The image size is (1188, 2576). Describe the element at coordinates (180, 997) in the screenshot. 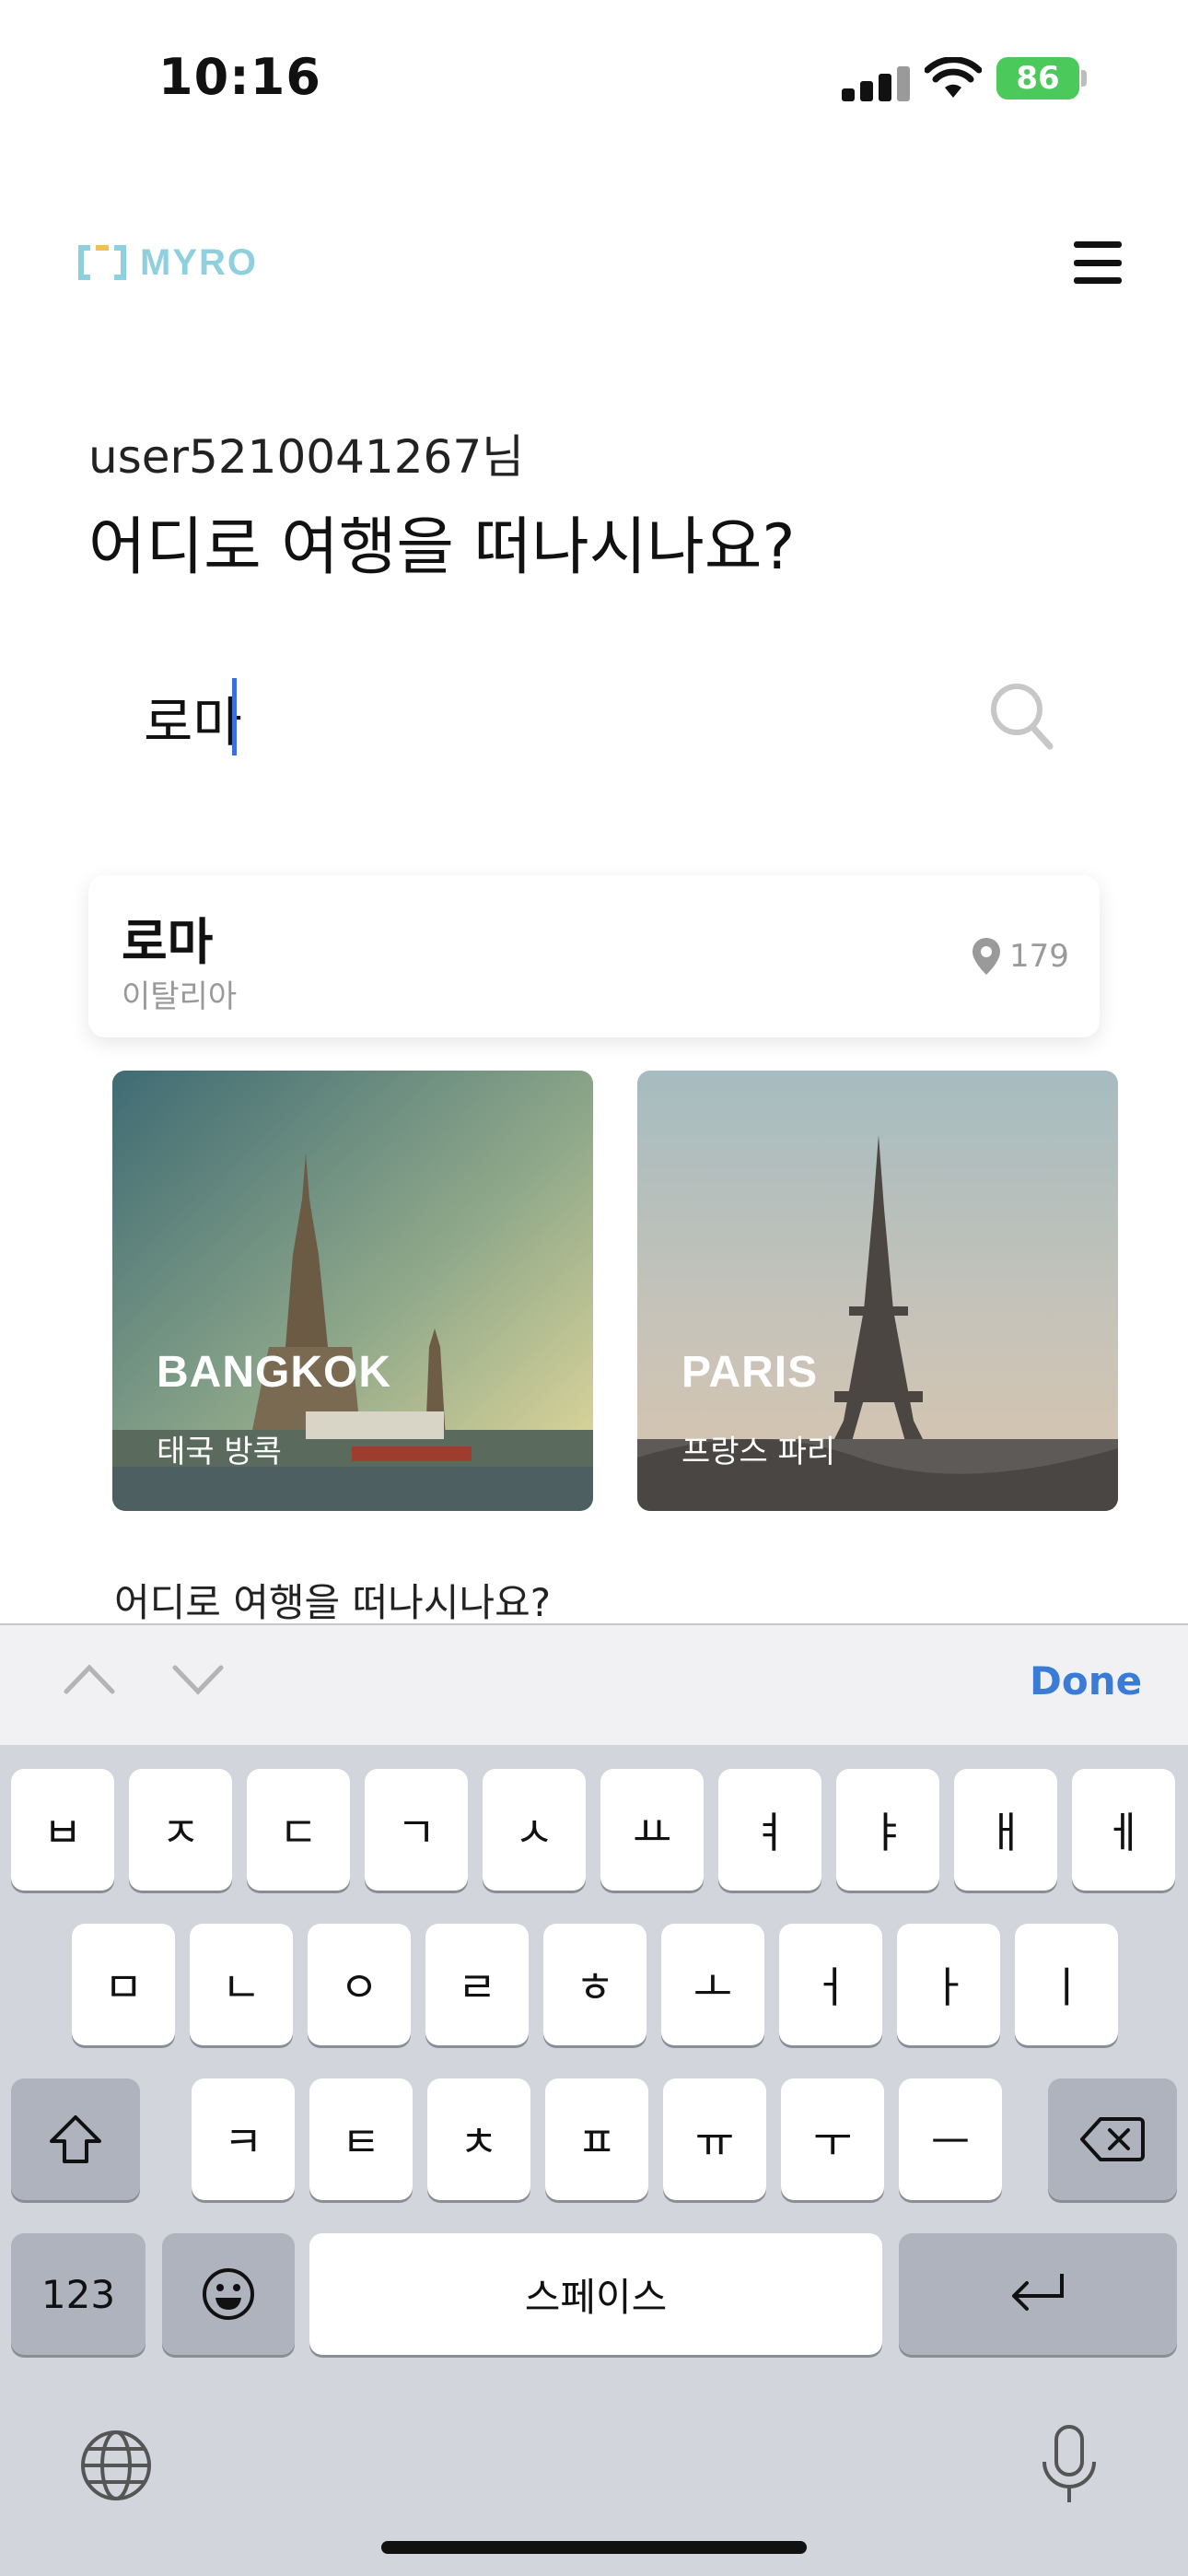

I see `suggestion-country: 이탈리아` at that location.